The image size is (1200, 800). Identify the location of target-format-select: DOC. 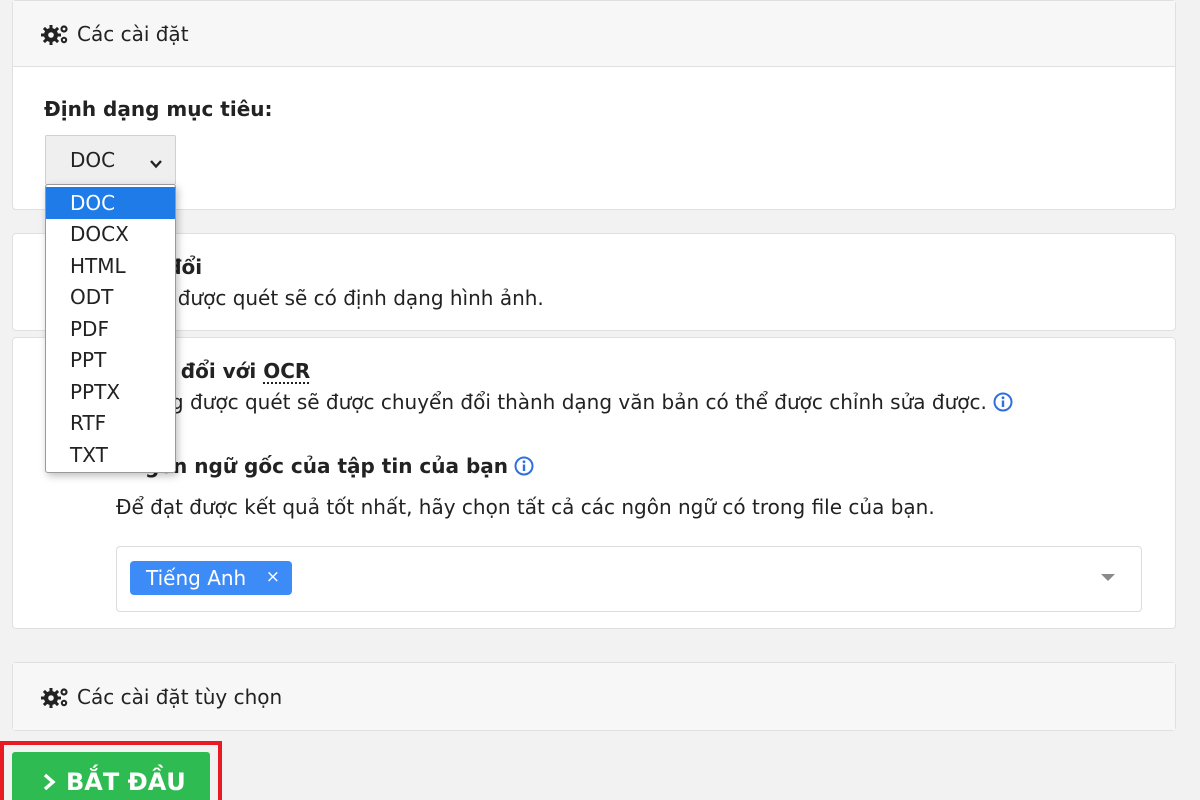
(110, 160).